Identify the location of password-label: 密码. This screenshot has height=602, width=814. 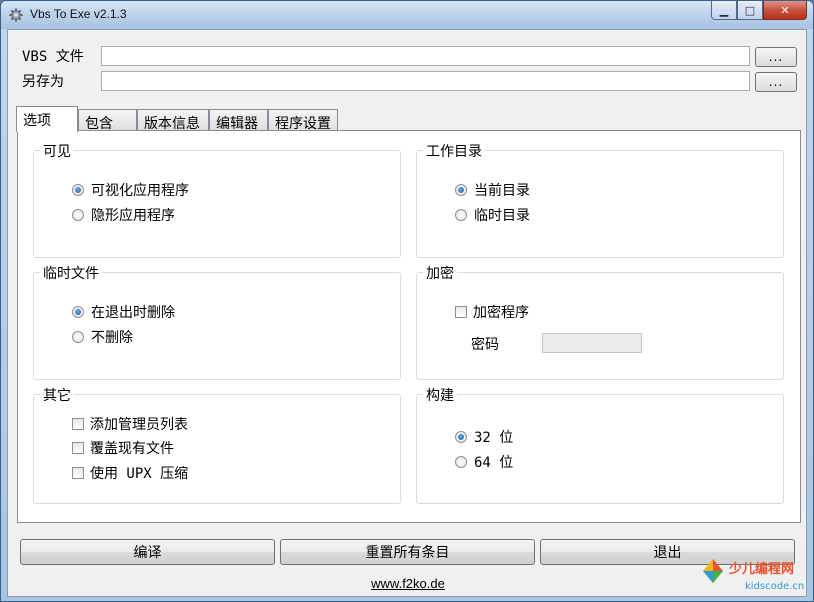
(485, 345).